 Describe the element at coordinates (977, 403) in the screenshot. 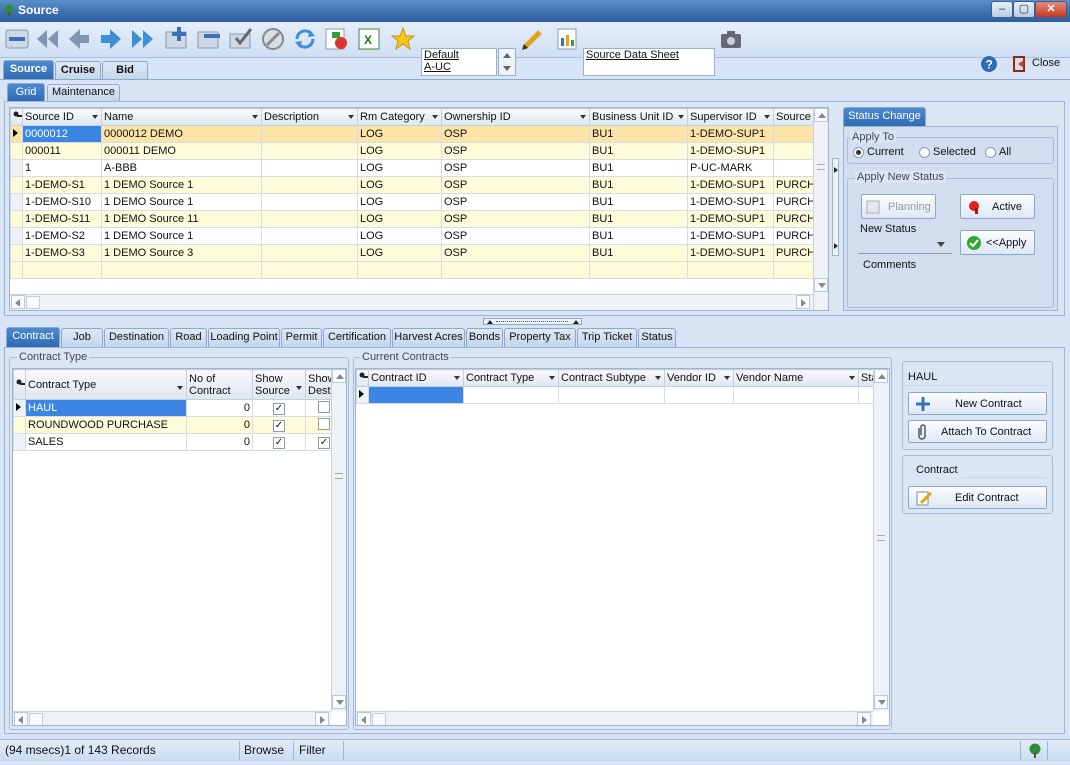

I see `new-contract-button: New Contract` at that location.